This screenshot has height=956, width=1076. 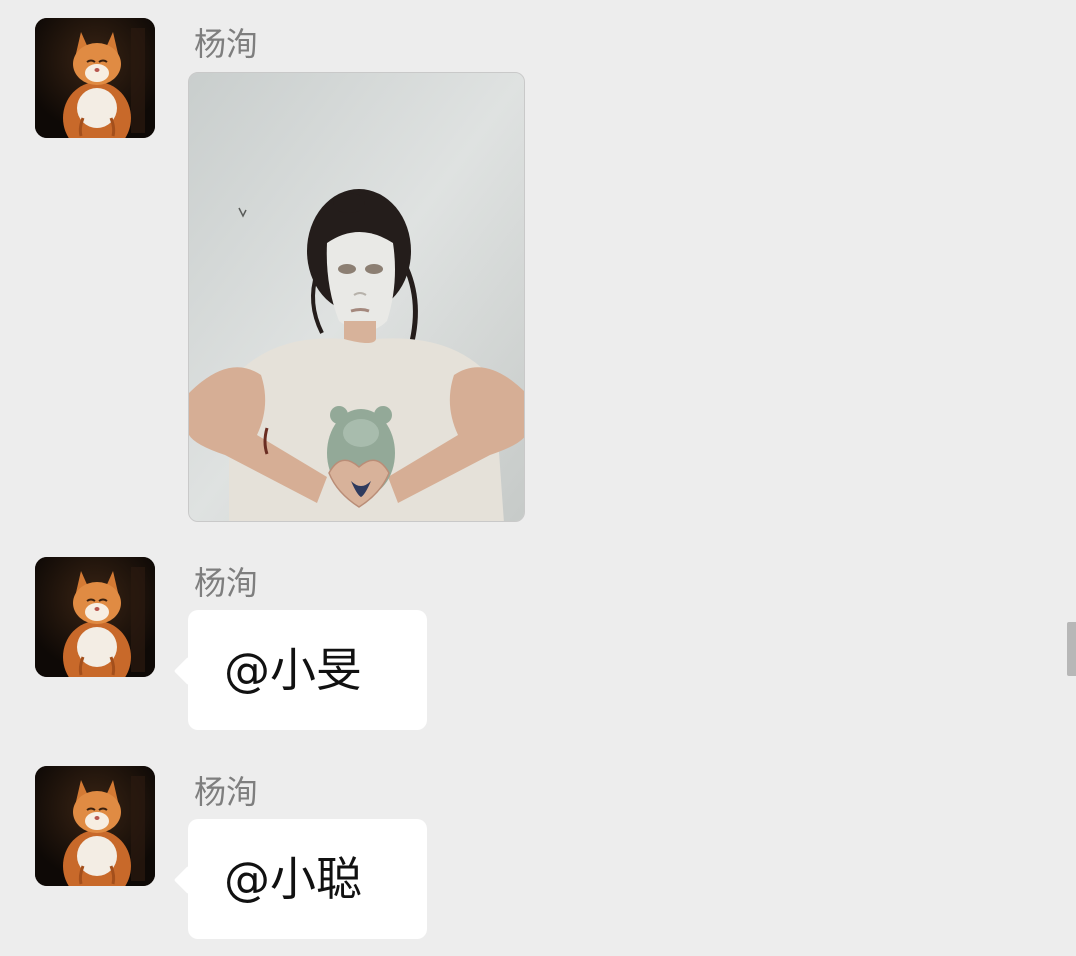 I want to click on scrollbar-thumb, so click(x=1071, y=649).